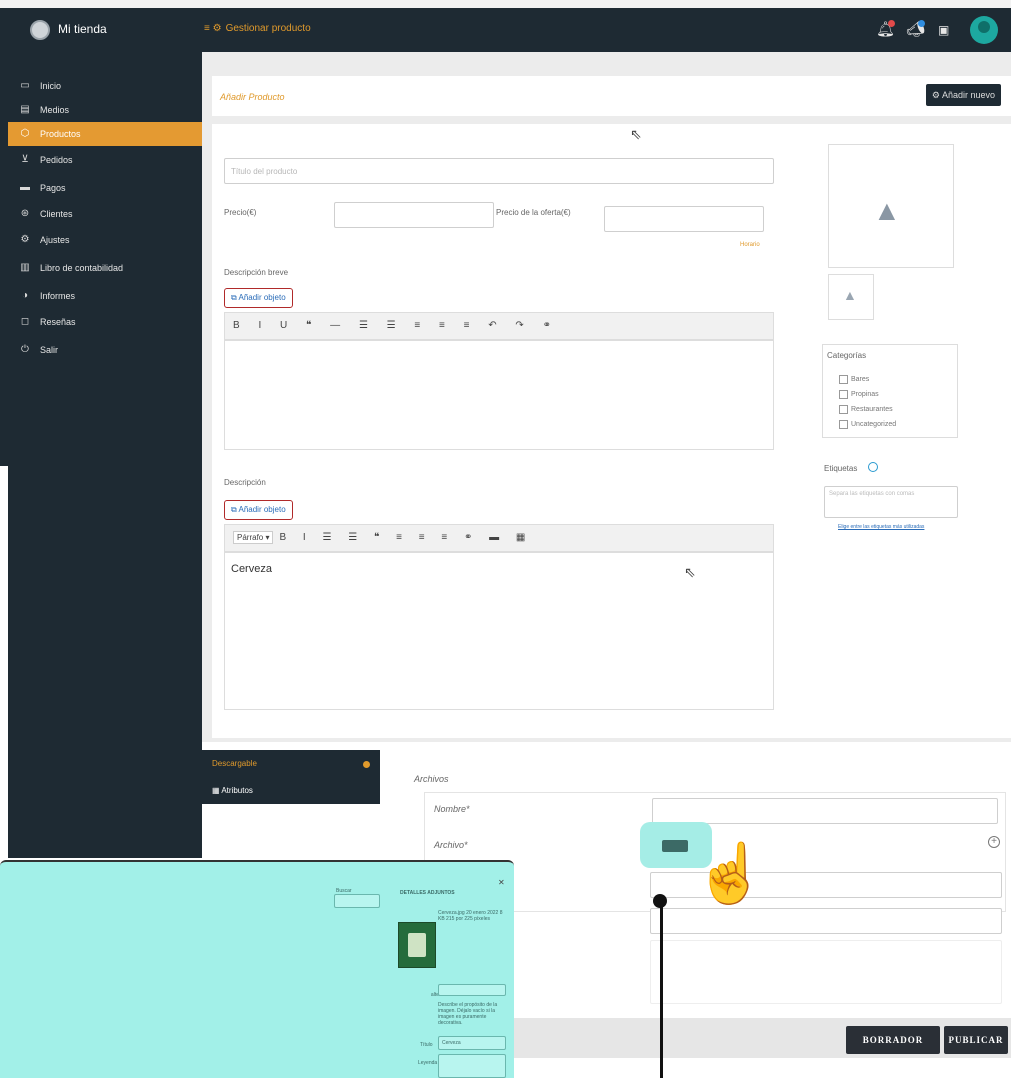  Describe the element at coordinates (499, 171) in the screenshot. I see `product-title-input: Título del producto` at that location.